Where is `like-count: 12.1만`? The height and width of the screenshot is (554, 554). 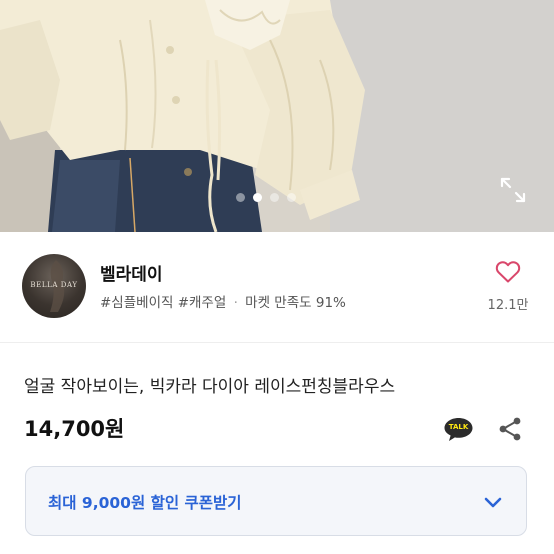
like-count: 12.1만 is located at coordinates (508, 305).